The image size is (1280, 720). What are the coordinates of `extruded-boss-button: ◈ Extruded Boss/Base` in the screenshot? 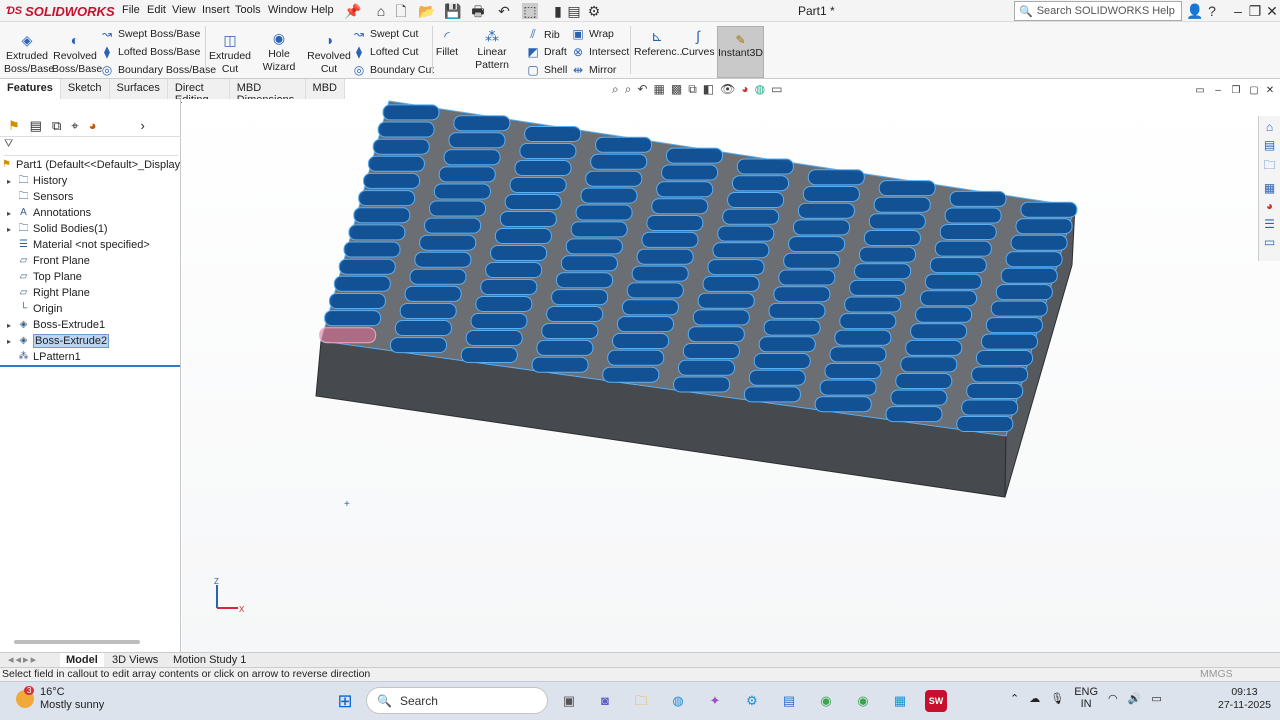 It's located at (29, 54).